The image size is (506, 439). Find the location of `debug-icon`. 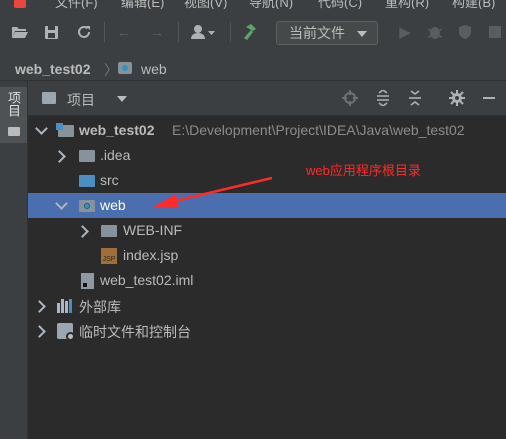

debug-icon is located at coordinates (435, 32).